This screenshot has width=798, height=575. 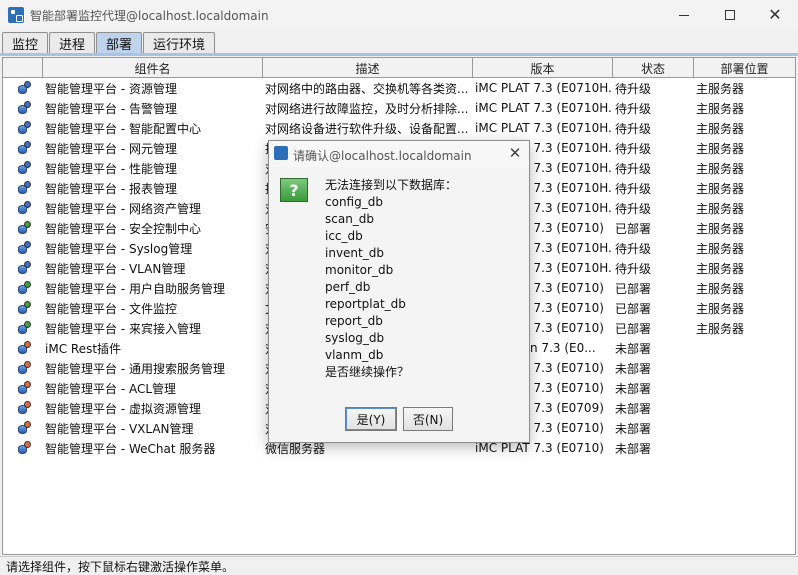 I want to click on dialog-message-line: reportplat_db, so click(x=365, y=304).